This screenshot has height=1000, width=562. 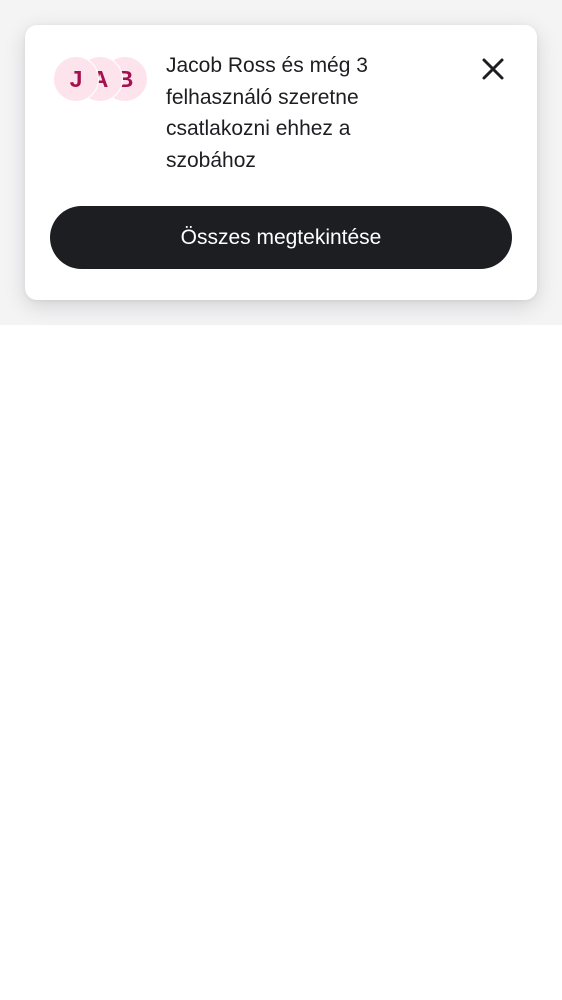 I want to click on view-all-button: Összes megtekintése, so click(x=281, y=237).